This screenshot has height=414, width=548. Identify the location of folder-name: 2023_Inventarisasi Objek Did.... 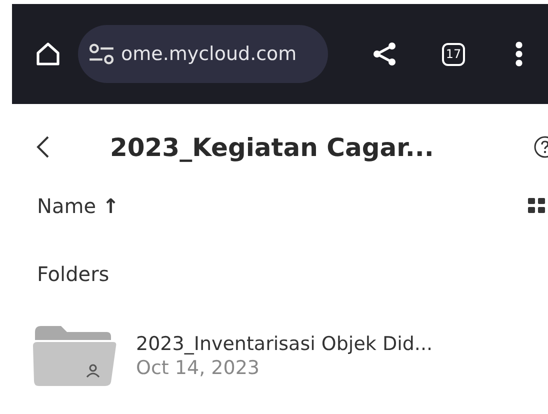
(284, 344).